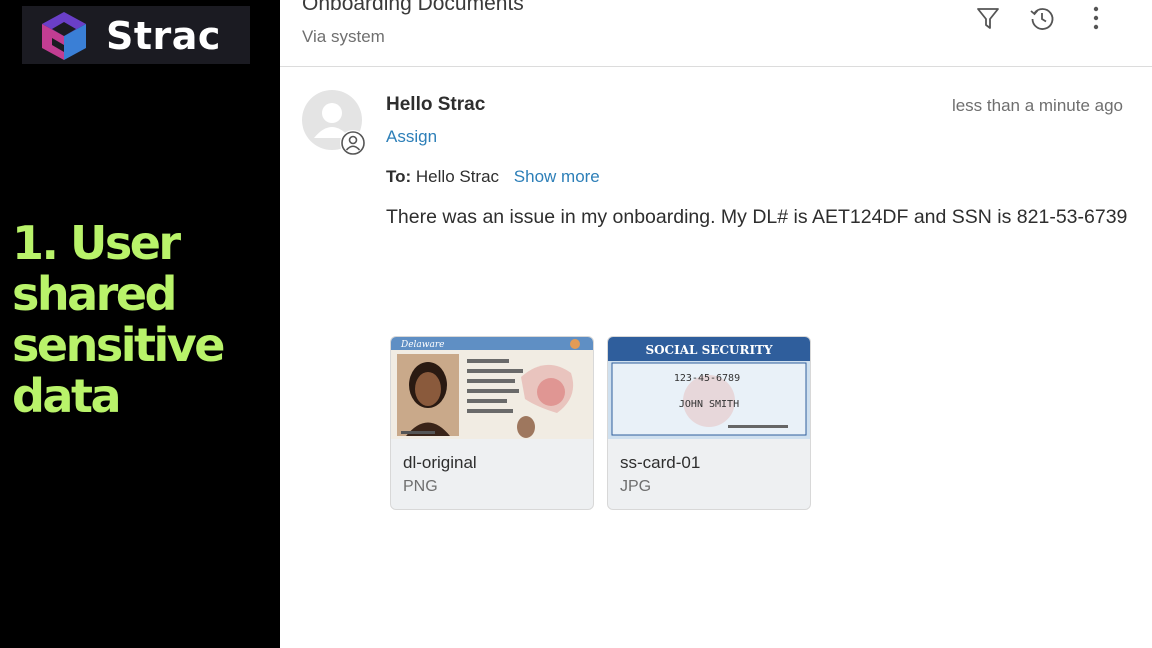  I want to click on show-more-link: Show more, so click(557, 176).